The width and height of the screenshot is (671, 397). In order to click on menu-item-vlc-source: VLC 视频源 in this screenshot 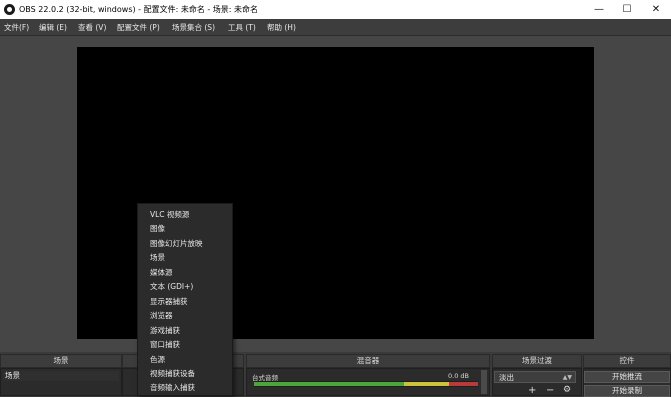, I will do `click(169, 214)`.